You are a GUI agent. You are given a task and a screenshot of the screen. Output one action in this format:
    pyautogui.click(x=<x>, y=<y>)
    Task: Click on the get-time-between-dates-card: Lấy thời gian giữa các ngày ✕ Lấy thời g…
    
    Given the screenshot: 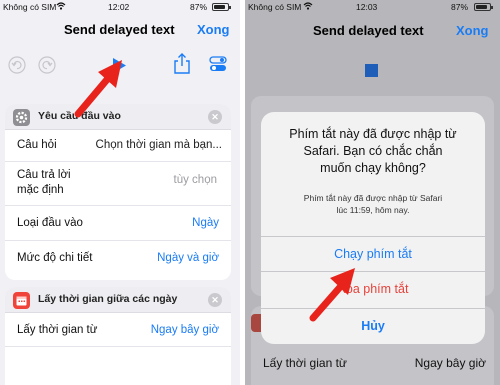 What is the action you would take?
    pyautogui.click(x=118, y=336)
    